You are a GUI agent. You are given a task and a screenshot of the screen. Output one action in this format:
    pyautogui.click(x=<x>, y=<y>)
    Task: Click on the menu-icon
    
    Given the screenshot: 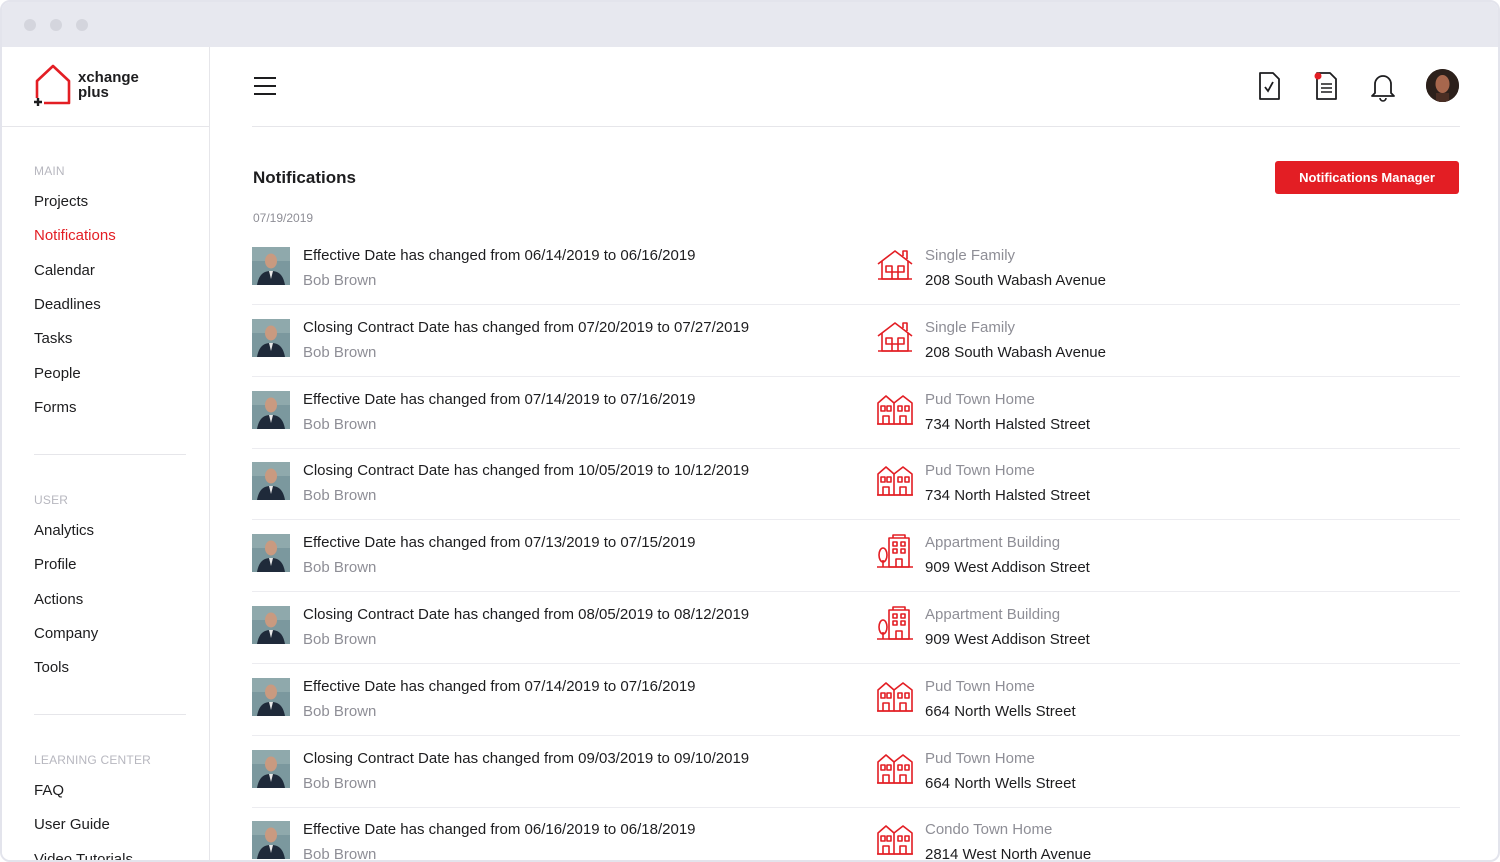 What is the action you would take?
    pyautogui.click(x=265, y=86)
    